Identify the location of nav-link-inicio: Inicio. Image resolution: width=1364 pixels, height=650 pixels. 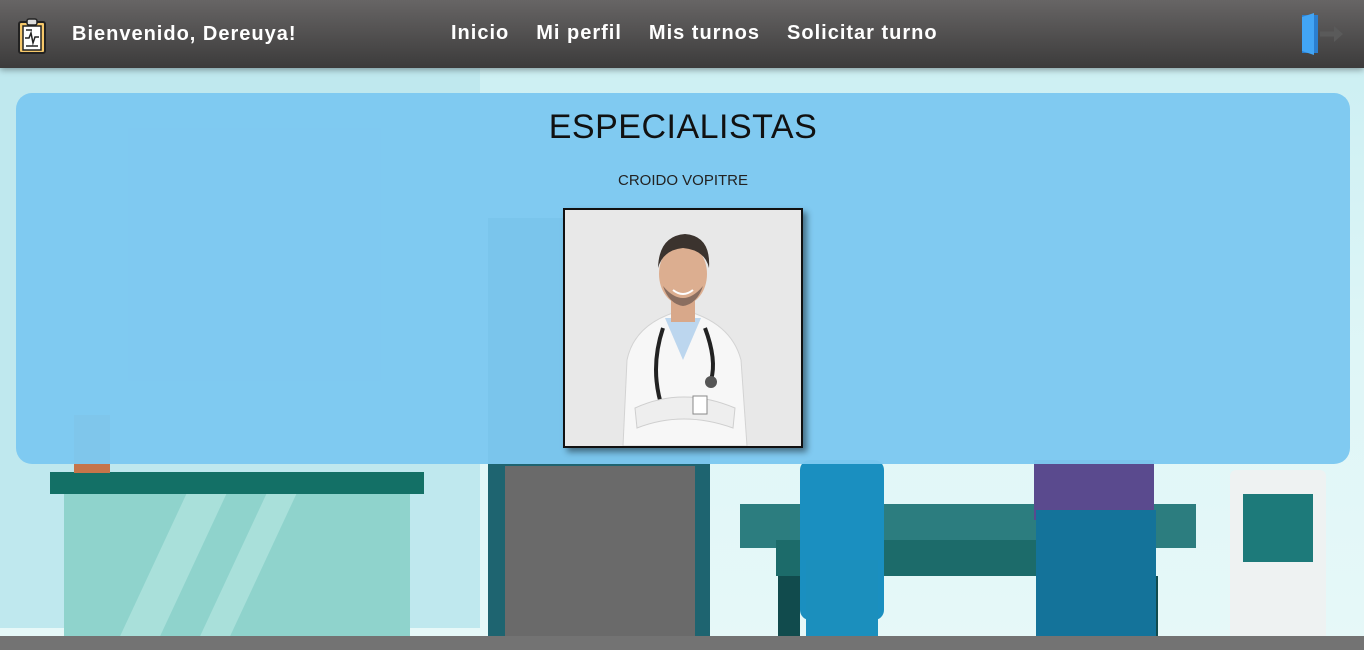
(480, 33).